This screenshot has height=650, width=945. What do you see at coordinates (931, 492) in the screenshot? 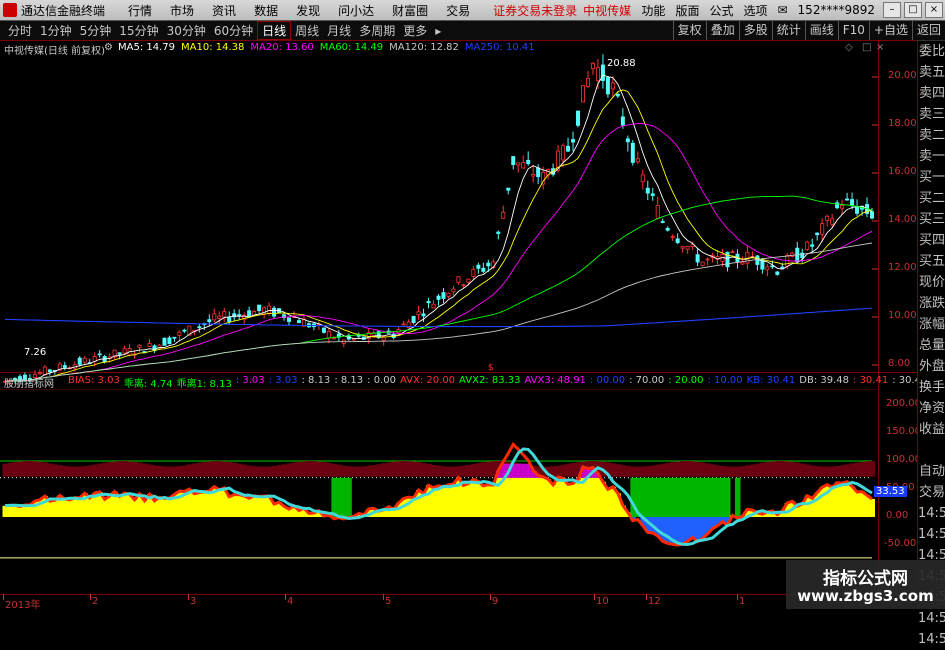
I see `side-panel-item: 交易` at bounding box center [931, 492].